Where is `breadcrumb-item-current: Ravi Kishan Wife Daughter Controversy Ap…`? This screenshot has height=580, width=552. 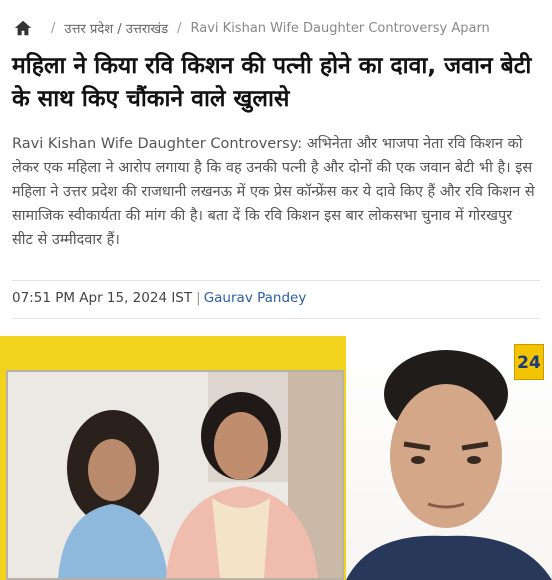
breadcrumb-item-current: Ravi Kishan Wife Daughter Controversy Ap… is located at coordinates (340, 28).